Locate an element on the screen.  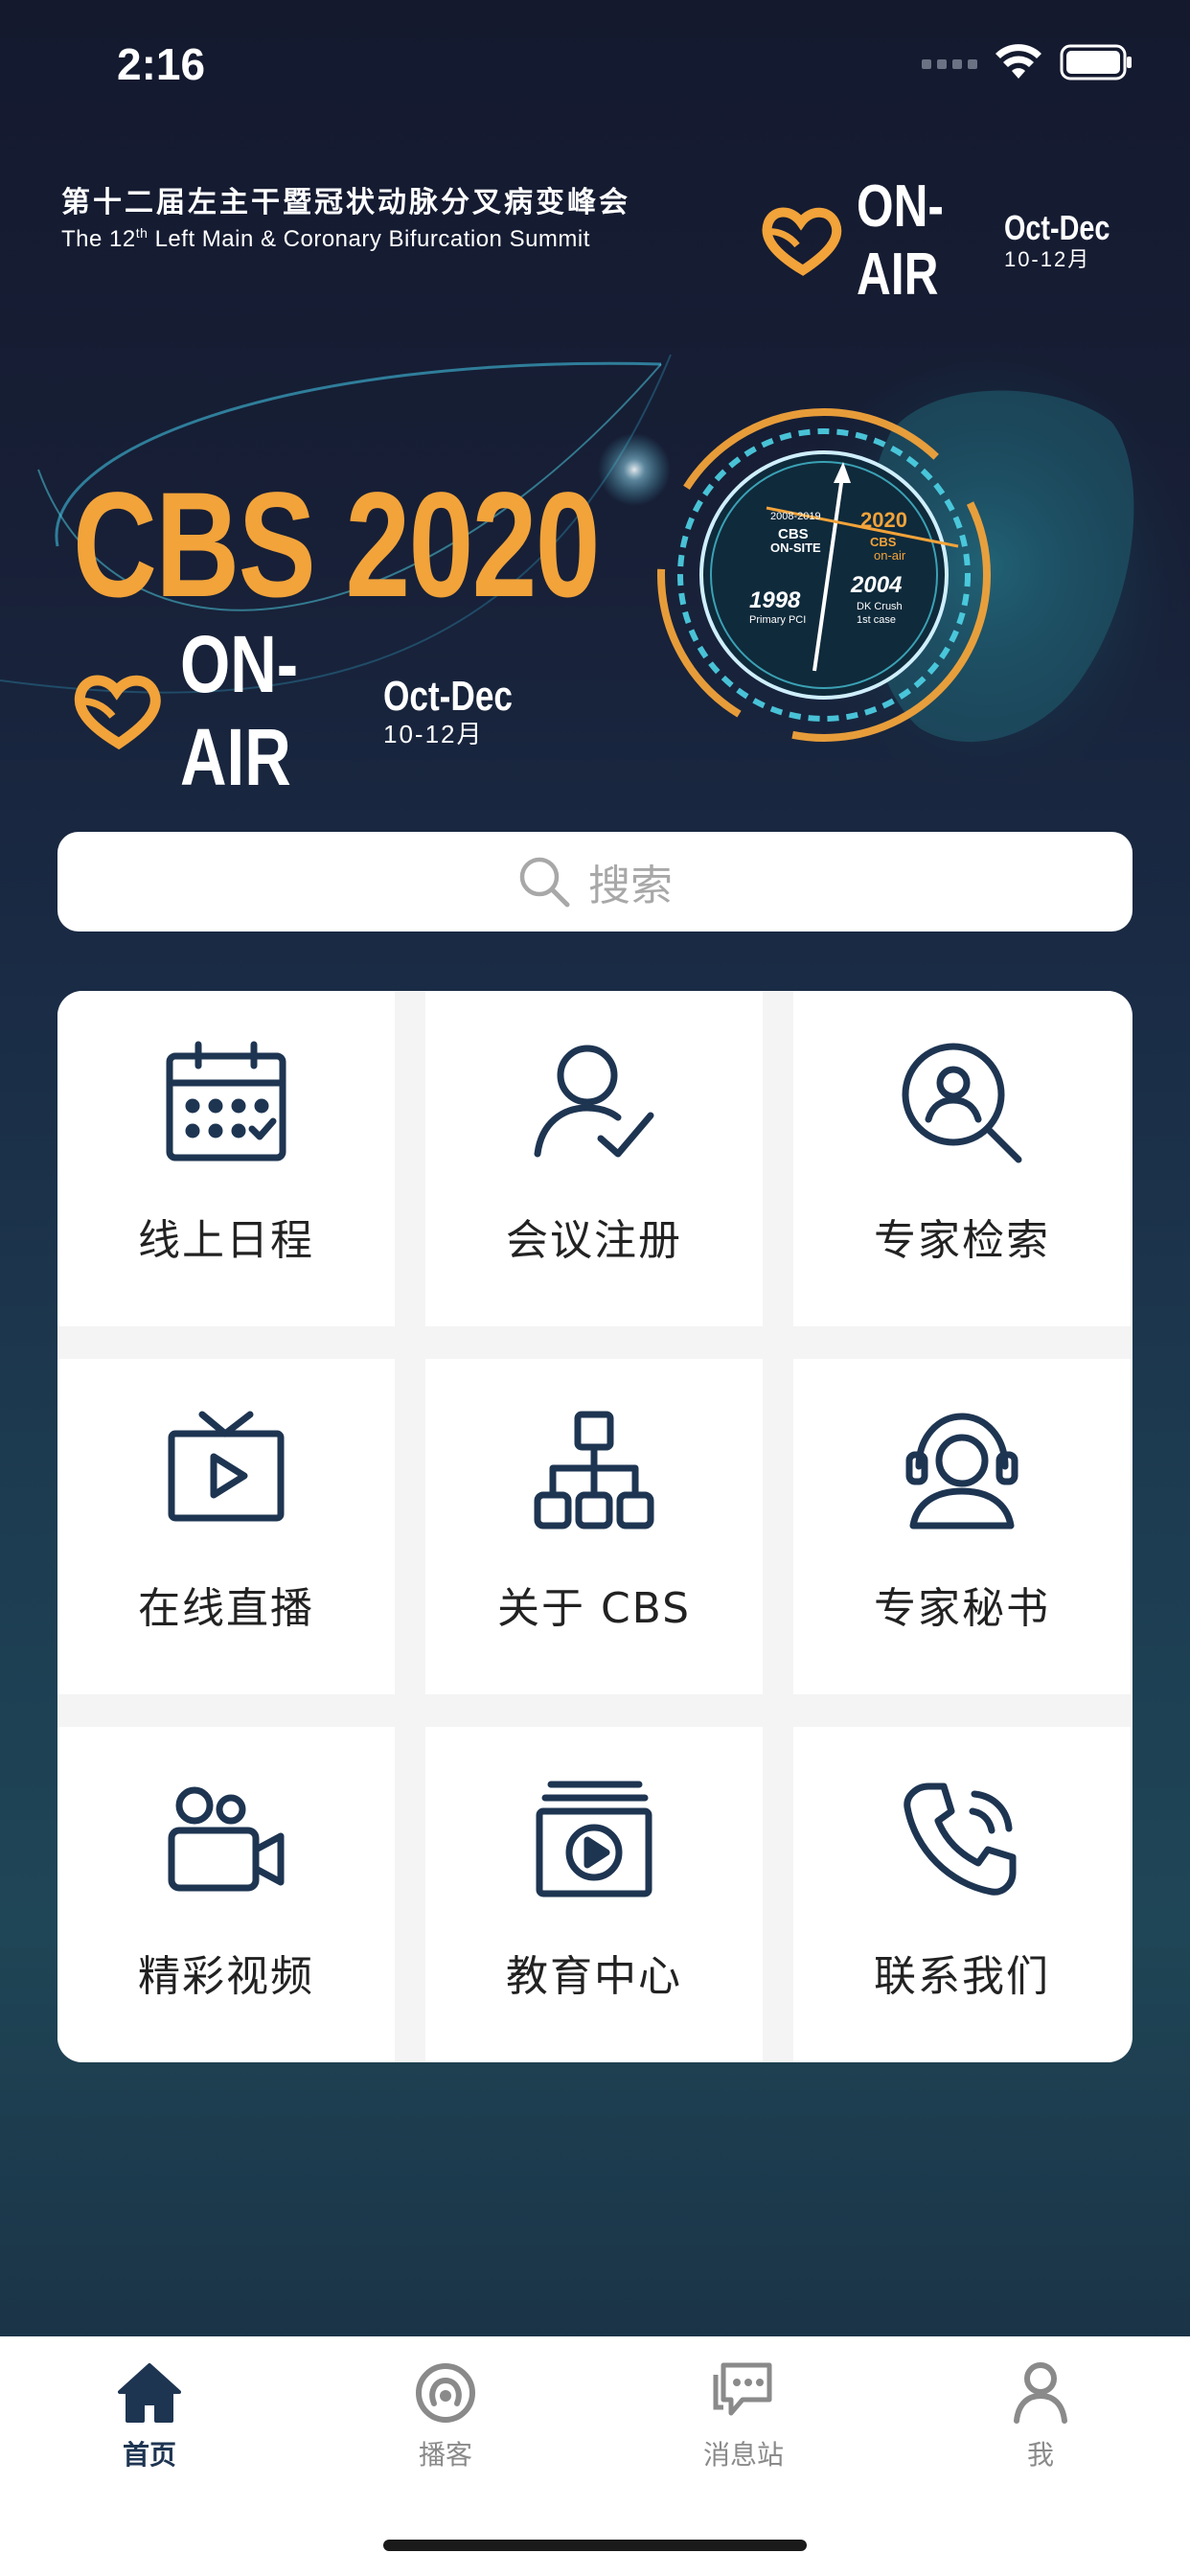
search-input: 搜索 is located at coordinates (595, 882).